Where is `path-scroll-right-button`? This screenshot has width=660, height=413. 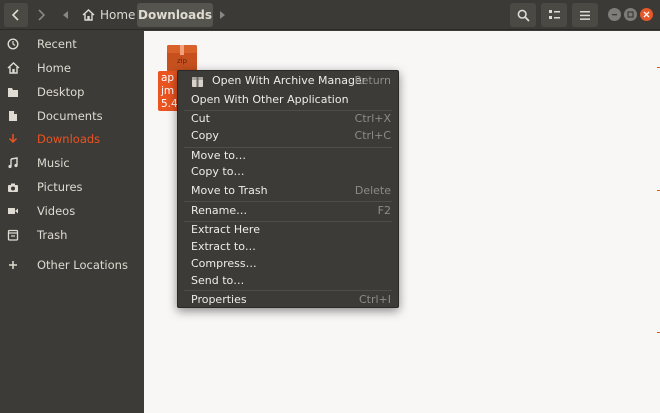 path-scroll-right-button is located at coordinates (222, 15).